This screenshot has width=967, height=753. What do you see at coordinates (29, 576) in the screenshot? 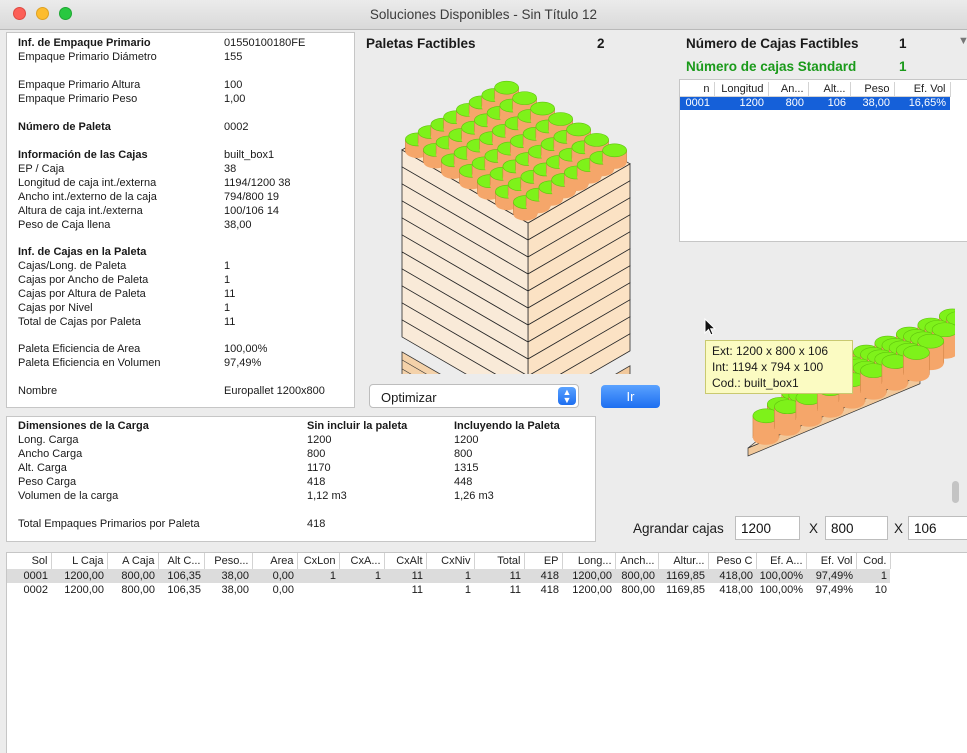
I see `table-cell: 0001` at bounding box center [29, 576].